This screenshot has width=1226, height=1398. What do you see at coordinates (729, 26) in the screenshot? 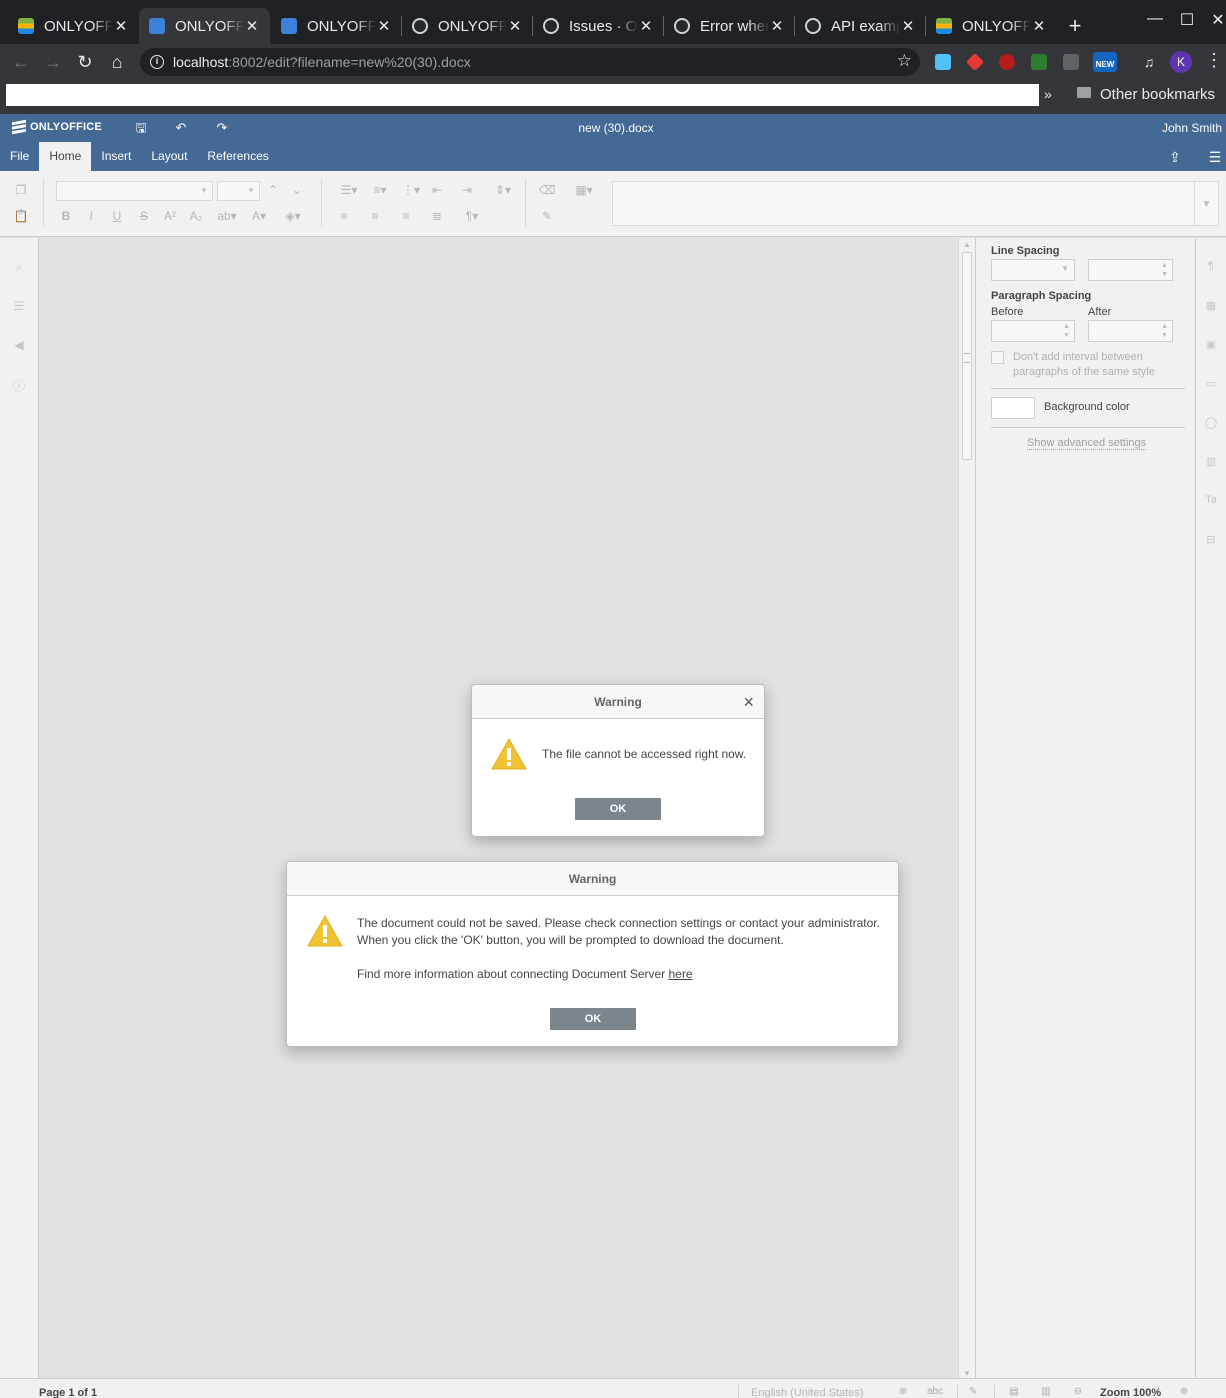
I see `browser-tab: Error when saving ✕` at bounding box center [729, 26].